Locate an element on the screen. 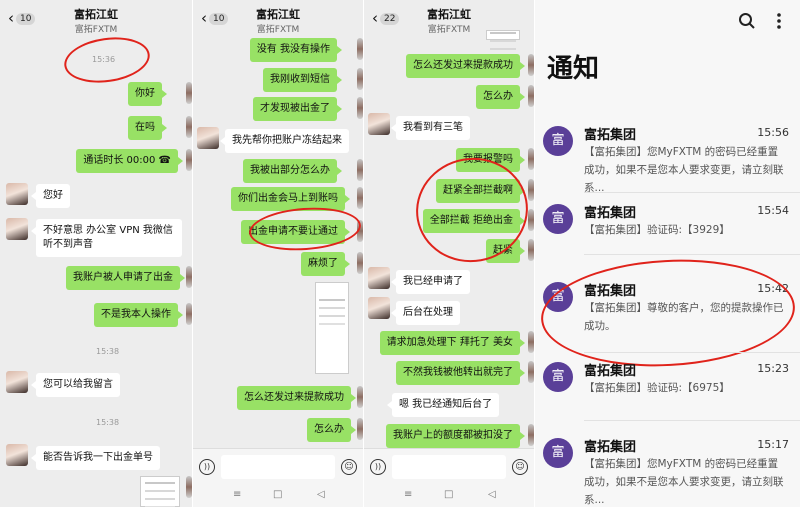  message-bubble: 才发现被出金了 is located at coordinates (297, 109).